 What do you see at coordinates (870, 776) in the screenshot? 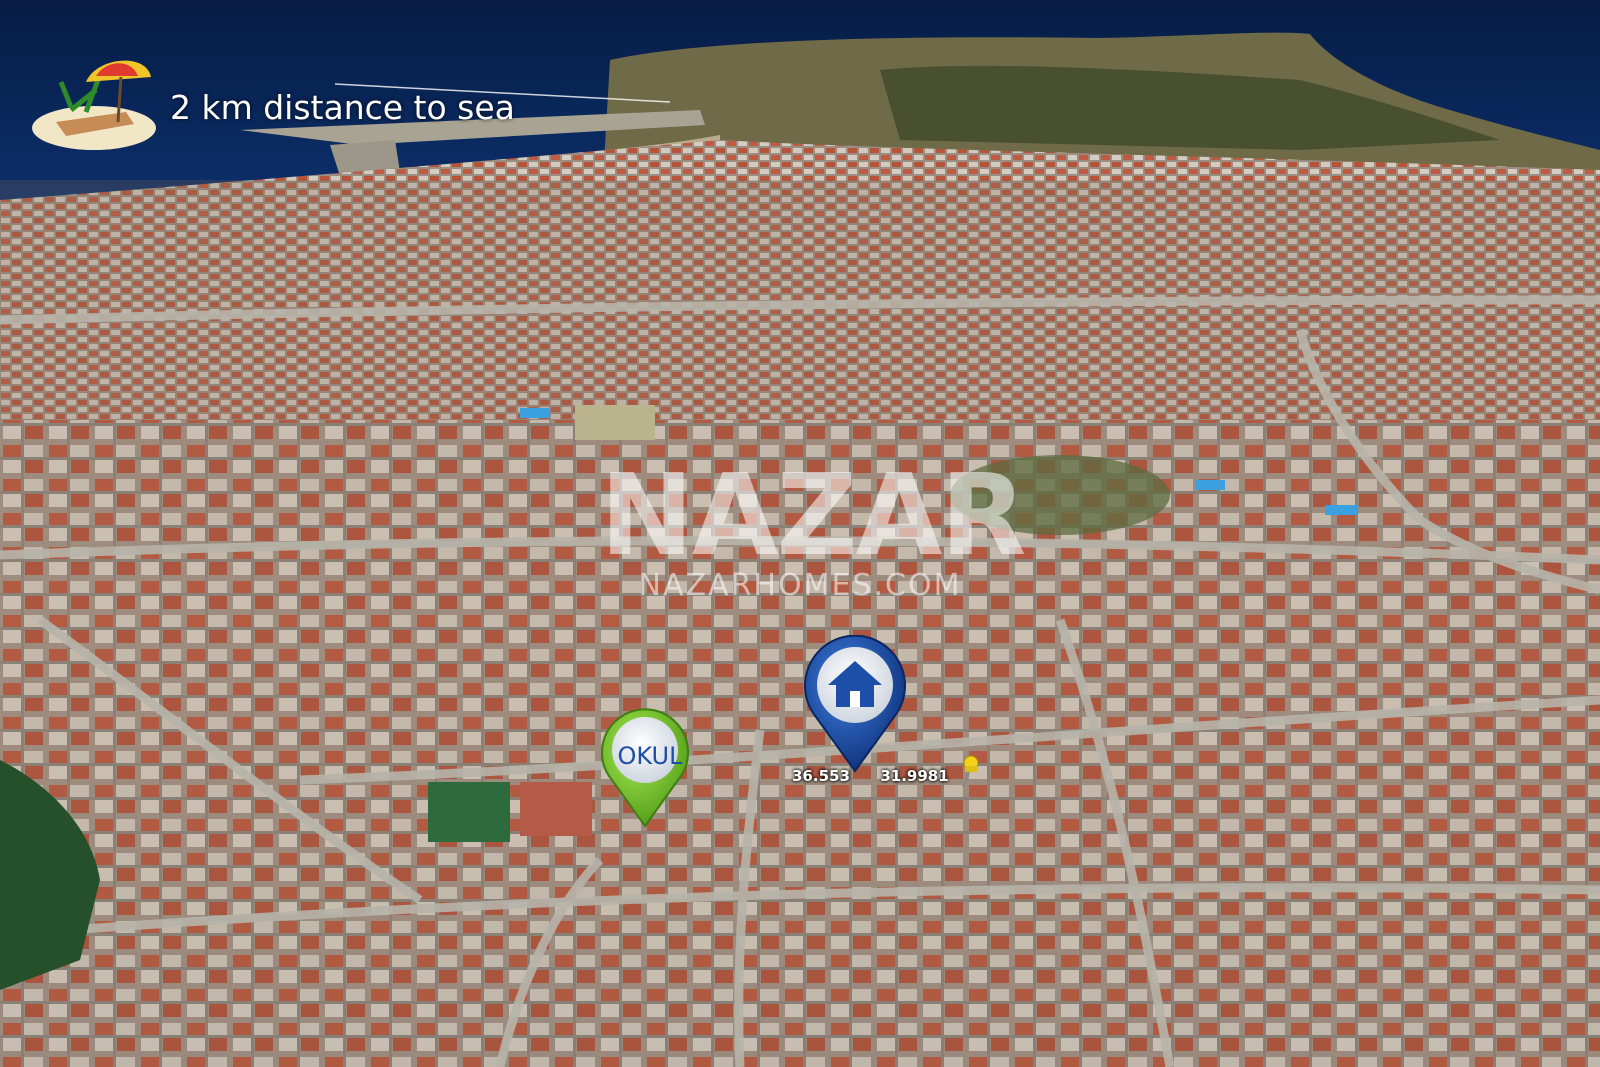
I see `coordinates-readout: 36.553 31.9981` at bounding box center [870, 776].